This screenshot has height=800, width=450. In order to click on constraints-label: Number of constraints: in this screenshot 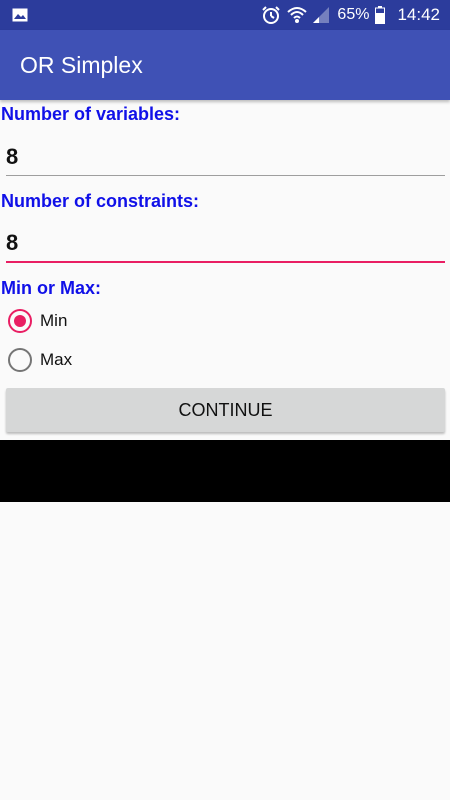, I will do `click(100, 201)`.